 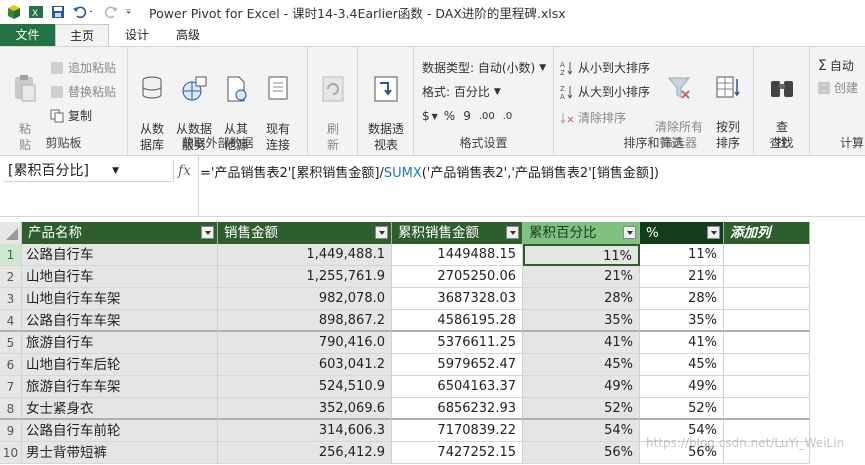 I want to click on cell-product-name: 山地自行车后轮, so click(x=120, y=365).